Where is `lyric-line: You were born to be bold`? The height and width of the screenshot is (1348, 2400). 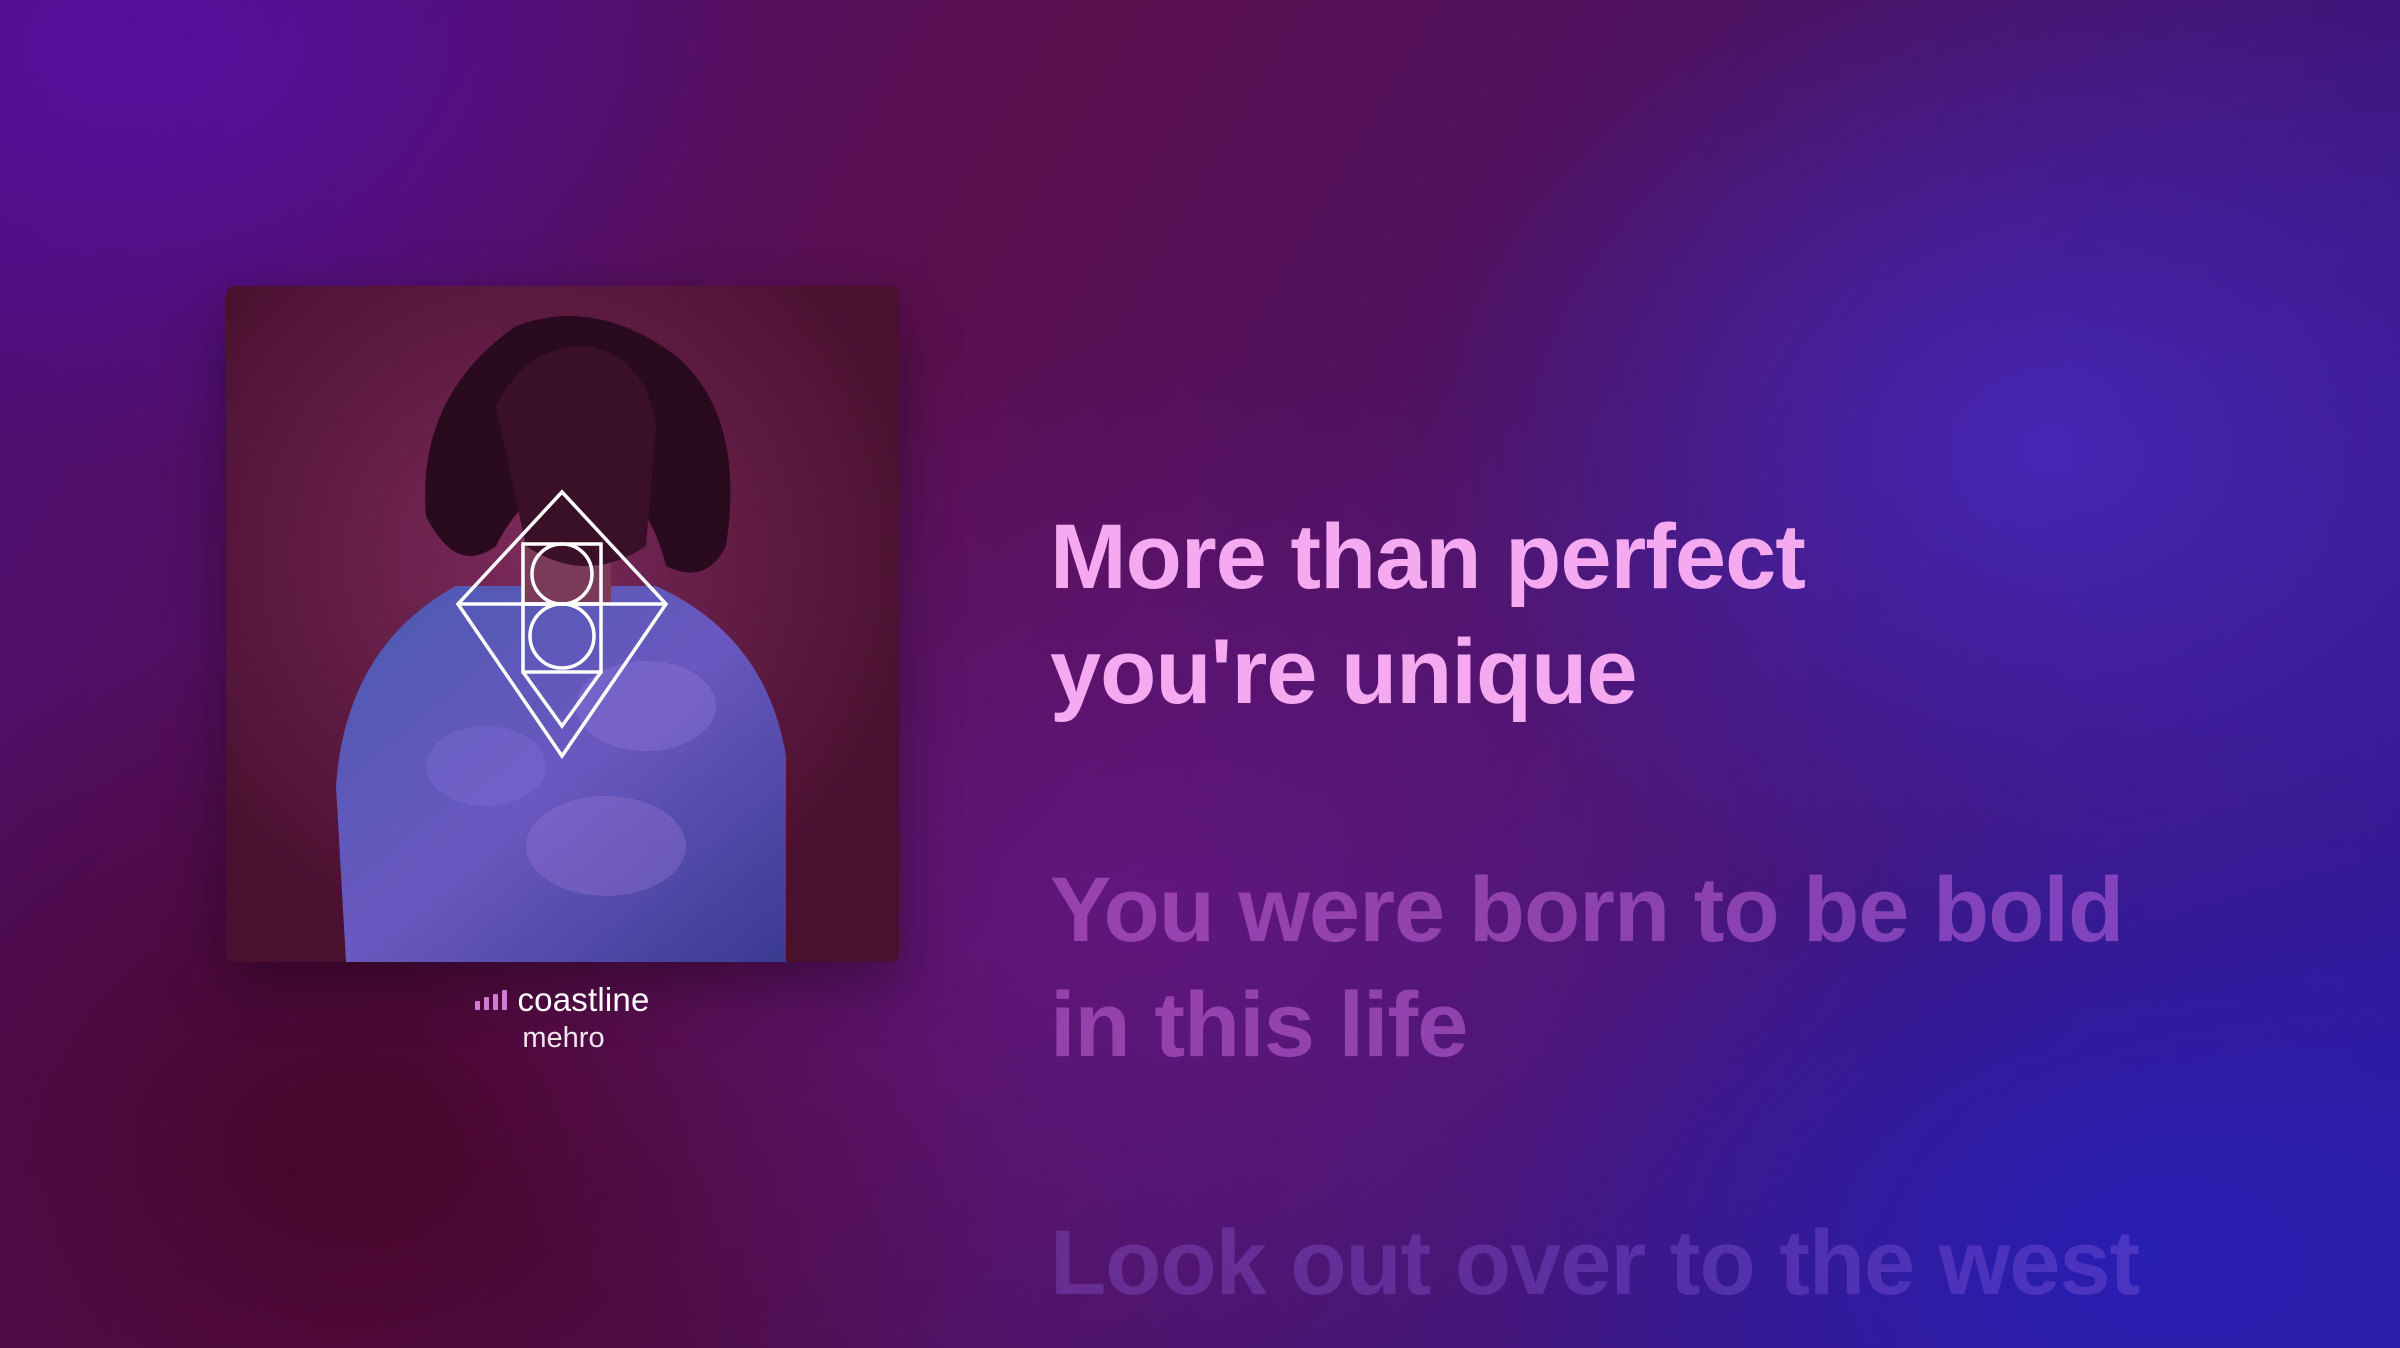
lyric-line: You were born to be bold is located at coordinates (1587, 910).